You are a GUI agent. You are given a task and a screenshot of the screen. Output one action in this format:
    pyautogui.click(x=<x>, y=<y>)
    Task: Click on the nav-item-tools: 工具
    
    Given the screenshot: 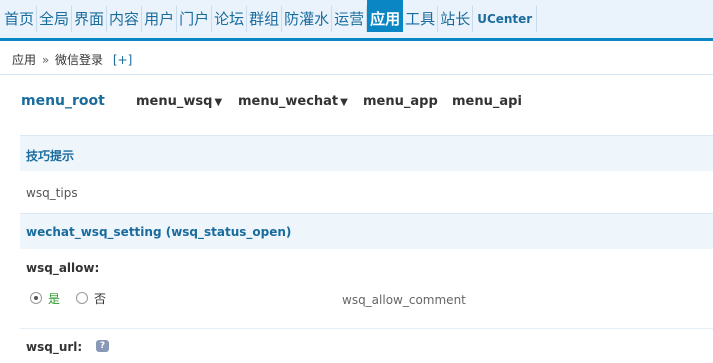 What is the action you would take?
    pyautogui.click(x=421, y=19)
    